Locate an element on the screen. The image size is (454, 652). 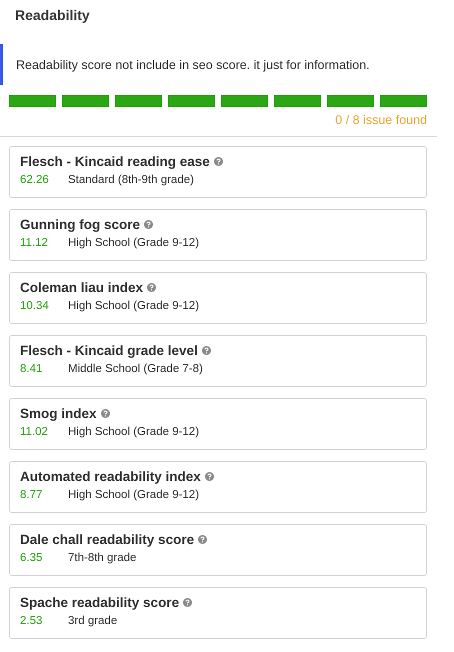
metric-name: Gunning fog score is located at coordinates (80, 224).